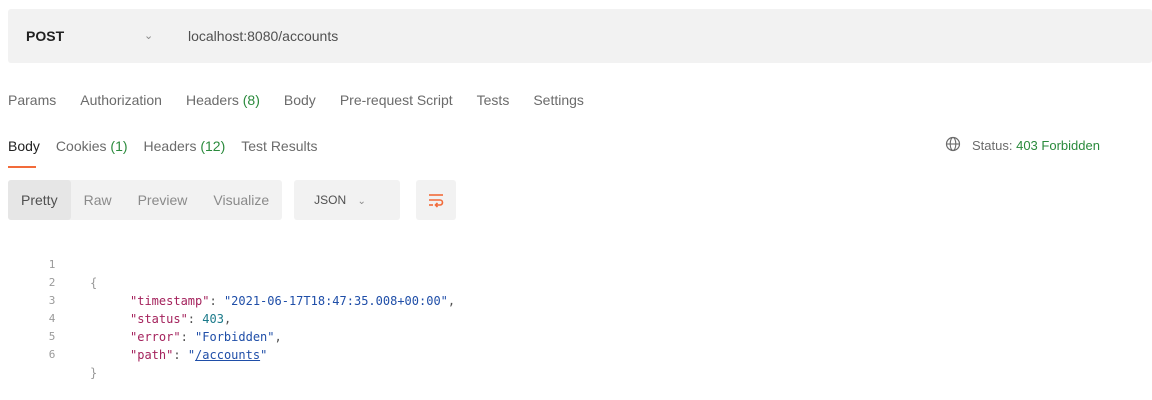 The width and height of the screenshot is (1152, 400). I want to click on tab-authorization: Authorization, so click(121, 100).